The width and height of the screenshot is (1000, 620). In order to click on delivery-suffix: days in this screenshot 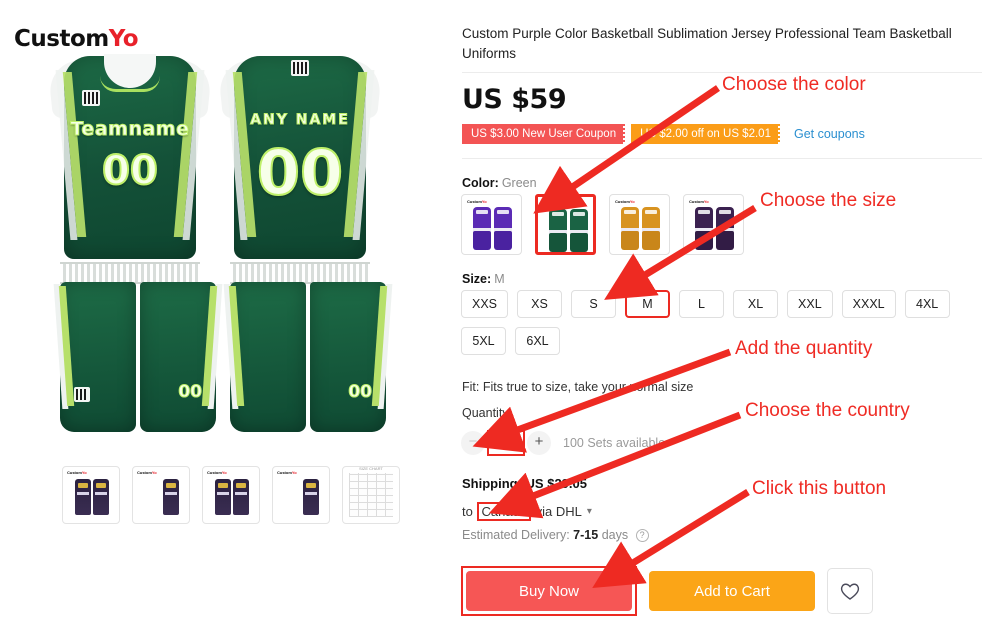, I will do `click(615, 535)`.